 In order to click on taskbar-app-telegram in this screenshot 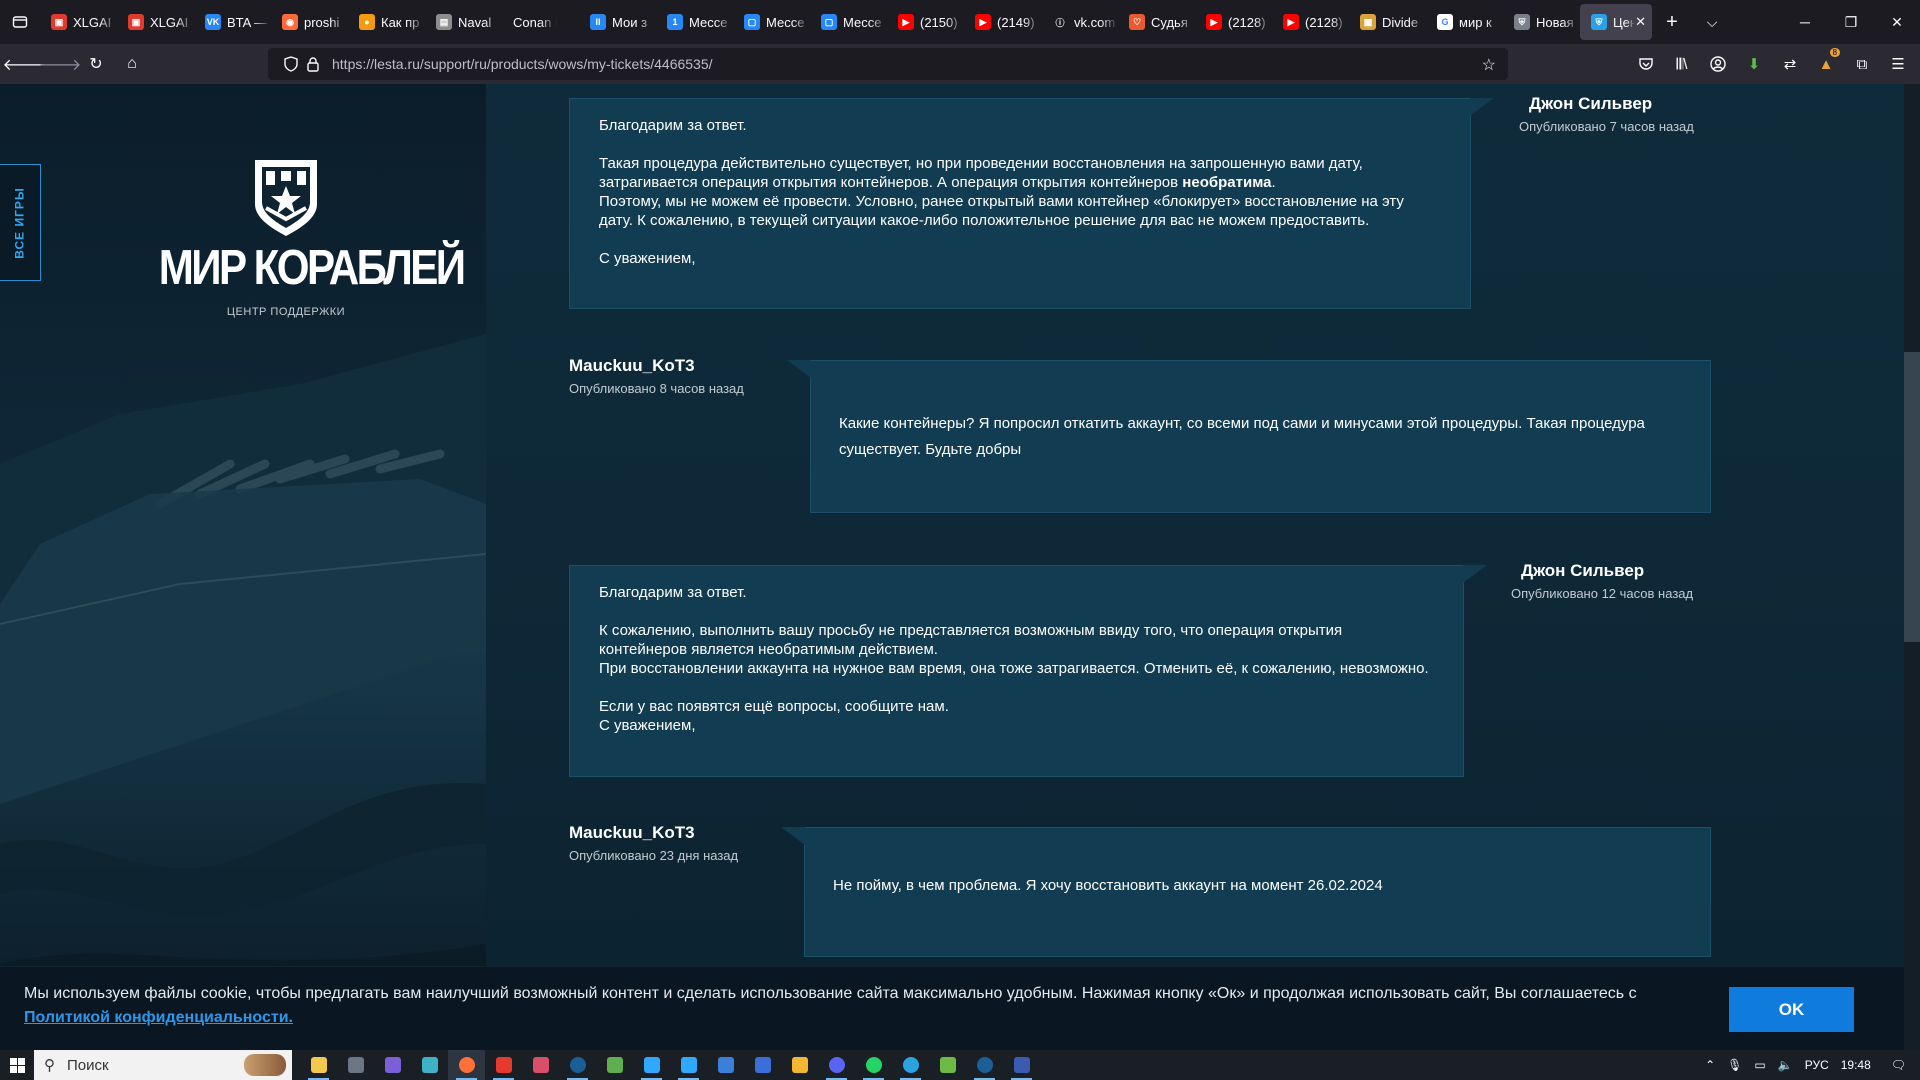, I will do `click(910, 1065)`.